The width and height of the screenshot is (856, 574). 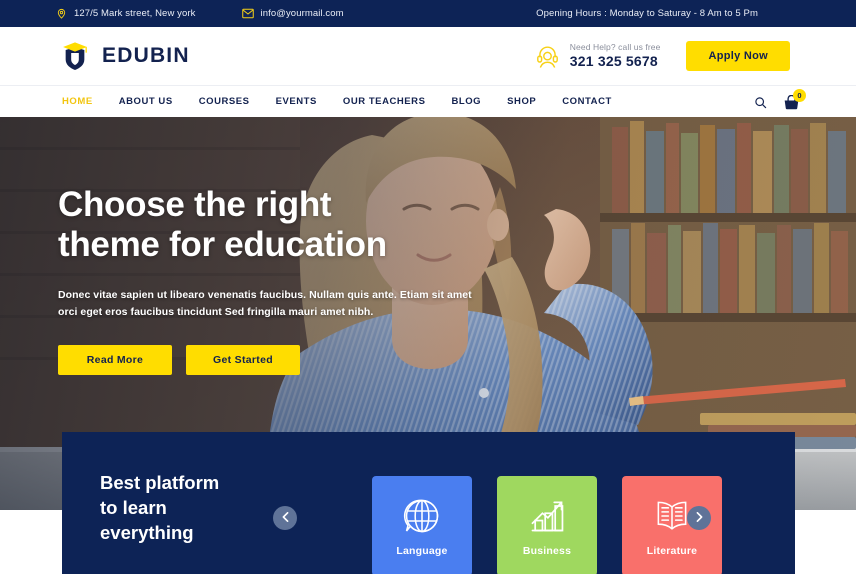 I want to click on nav-item-contact: CONTACT, so click(x=587, y=101).